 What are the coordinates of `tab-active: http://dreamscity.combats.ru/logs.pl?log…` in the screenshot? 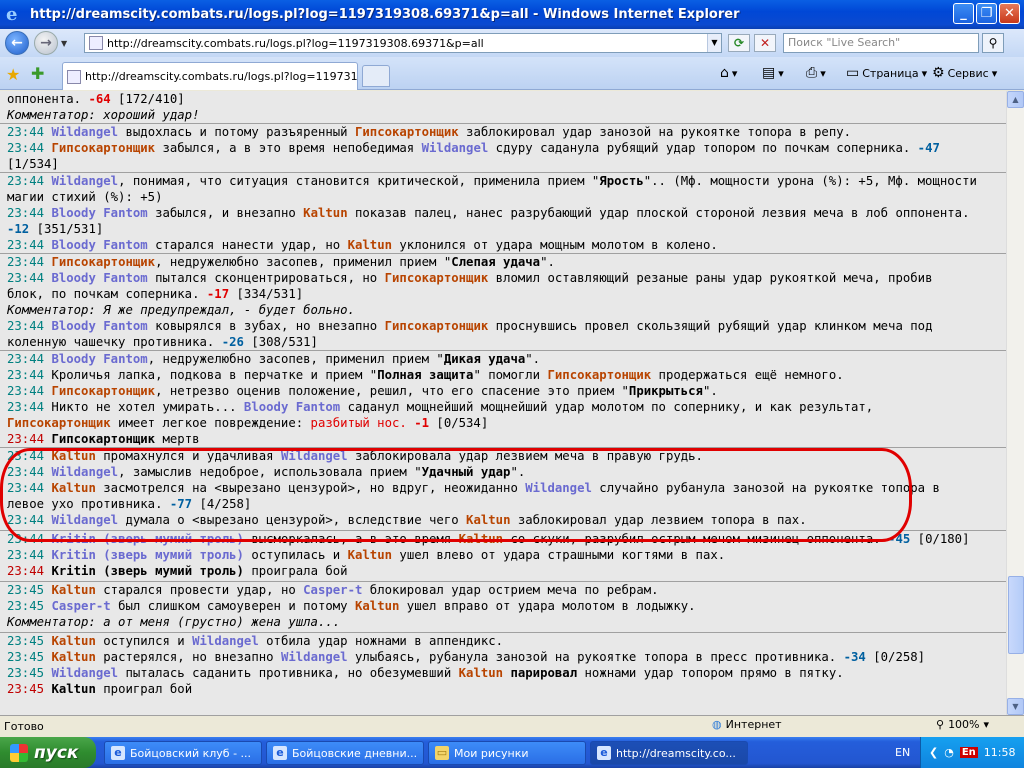 It's located at (210, 76).